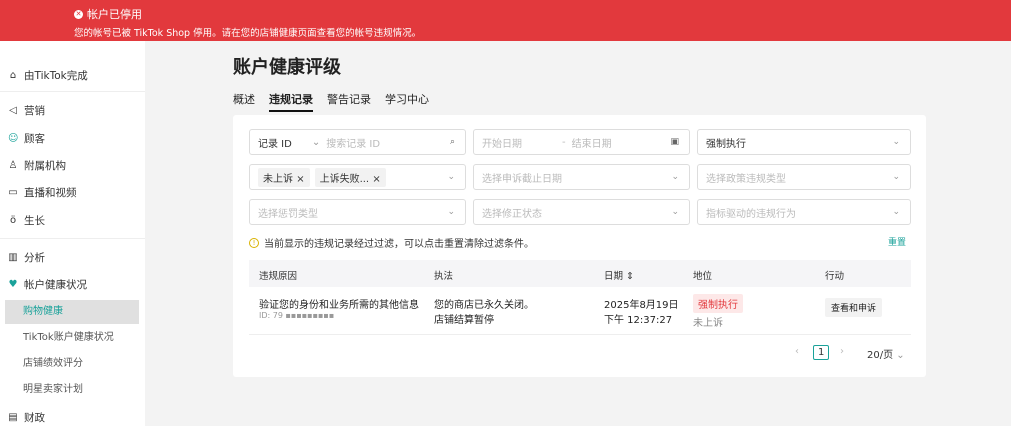  I want to click on placeholder: 指标驱动的违规行为, so click(751, 214).